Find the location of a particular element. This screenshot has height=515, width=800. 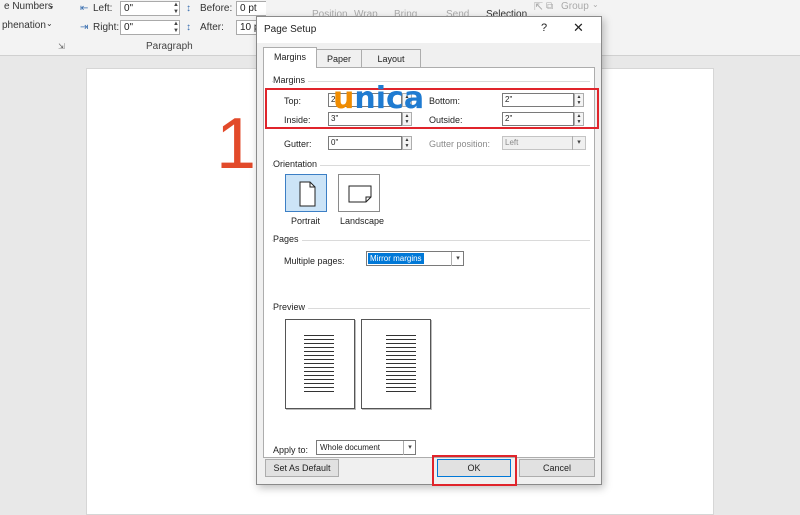

landscape-label: Landscape is located at coordinates (362, 221).